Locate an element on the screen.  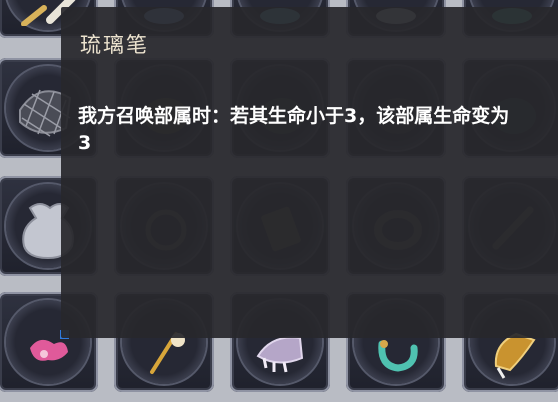
item-name: 琉璃笔 is located at coordinates (114, 45).